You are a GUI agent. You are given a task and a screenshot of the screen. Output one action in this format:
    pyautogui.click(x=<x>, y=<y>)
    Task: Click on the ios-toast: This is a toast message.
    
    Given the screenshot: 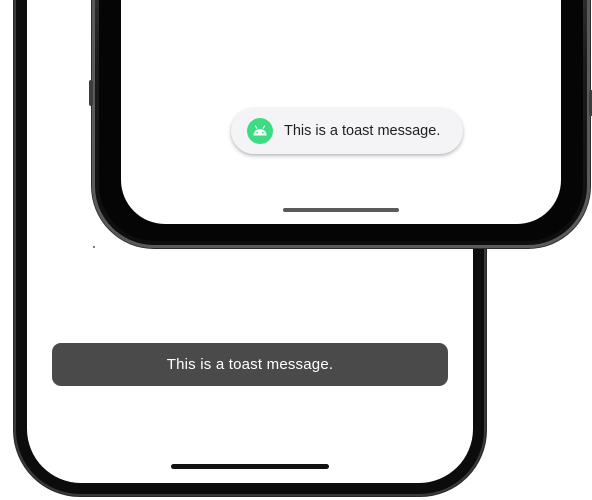 What is the action you would take?
    pyautogui.click(x=250, y=364)
    